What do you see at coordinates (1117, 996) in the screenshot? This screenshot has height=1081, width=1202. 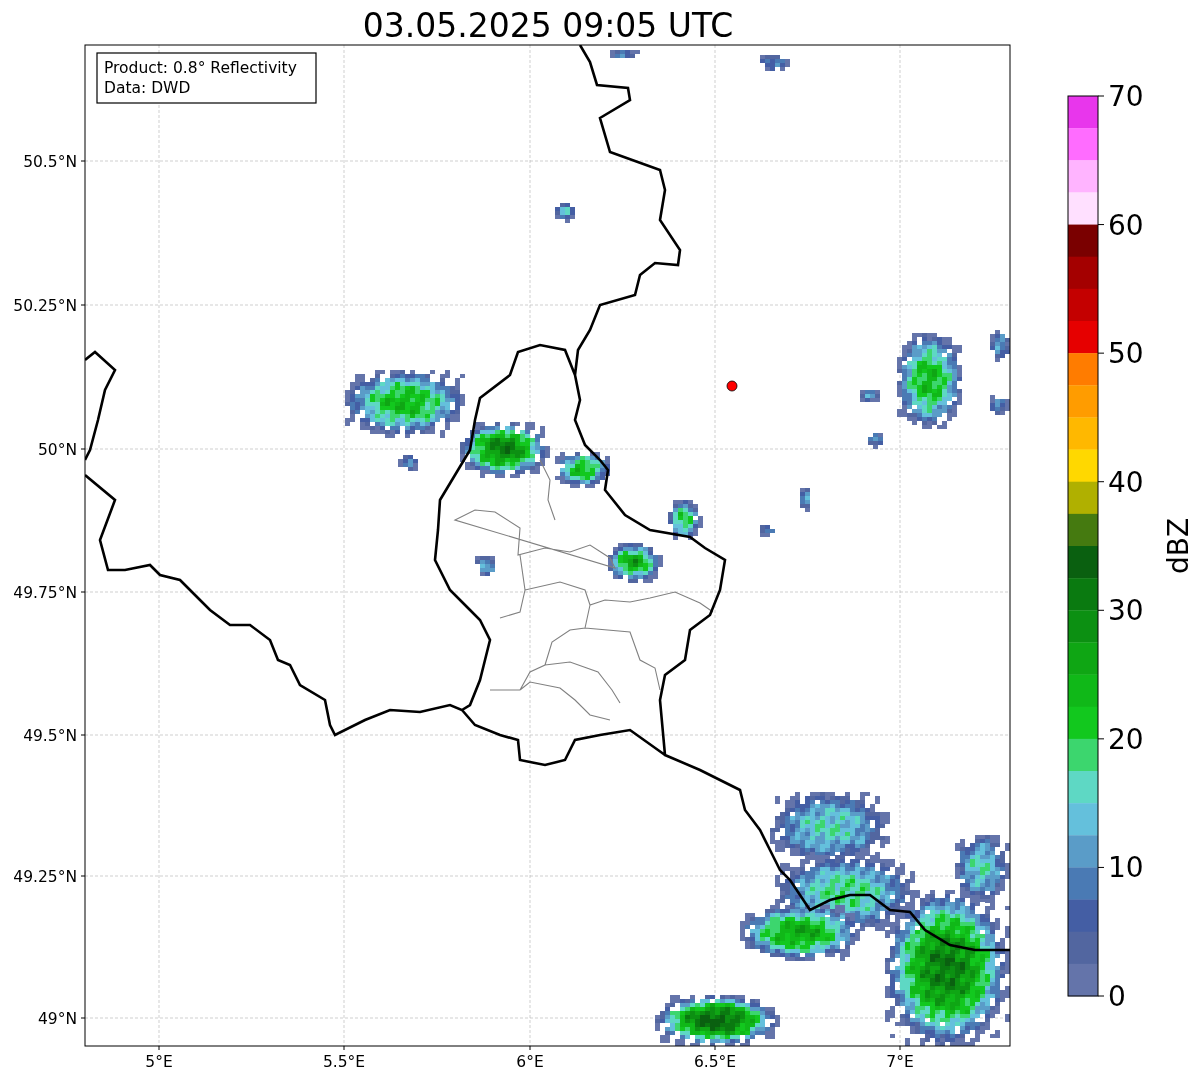 I see `colorbar-tick-label: 0` at bounding box center [1117, 996].